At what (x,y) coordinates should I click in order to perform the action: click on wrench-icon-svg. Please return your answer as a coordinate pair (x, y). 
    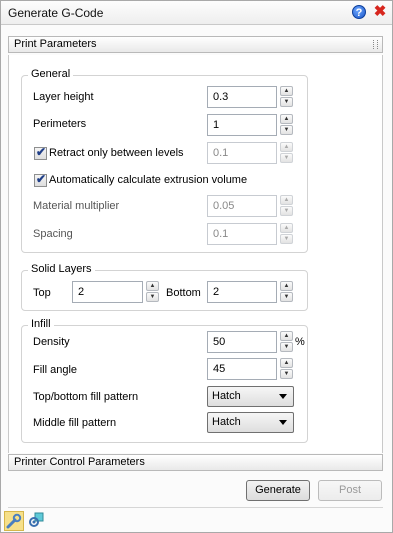
    Looking at the image, I should click on (14, 521).